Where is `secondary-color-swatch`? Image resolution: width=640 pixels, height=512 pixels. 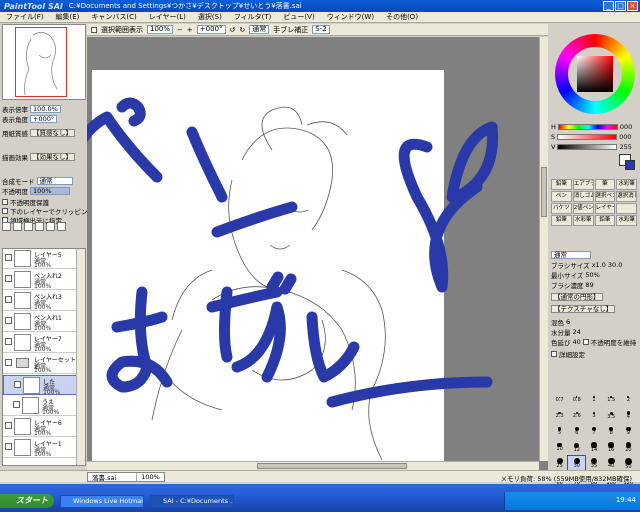
secondary-color-swatch is located at coordinates (630, 165).